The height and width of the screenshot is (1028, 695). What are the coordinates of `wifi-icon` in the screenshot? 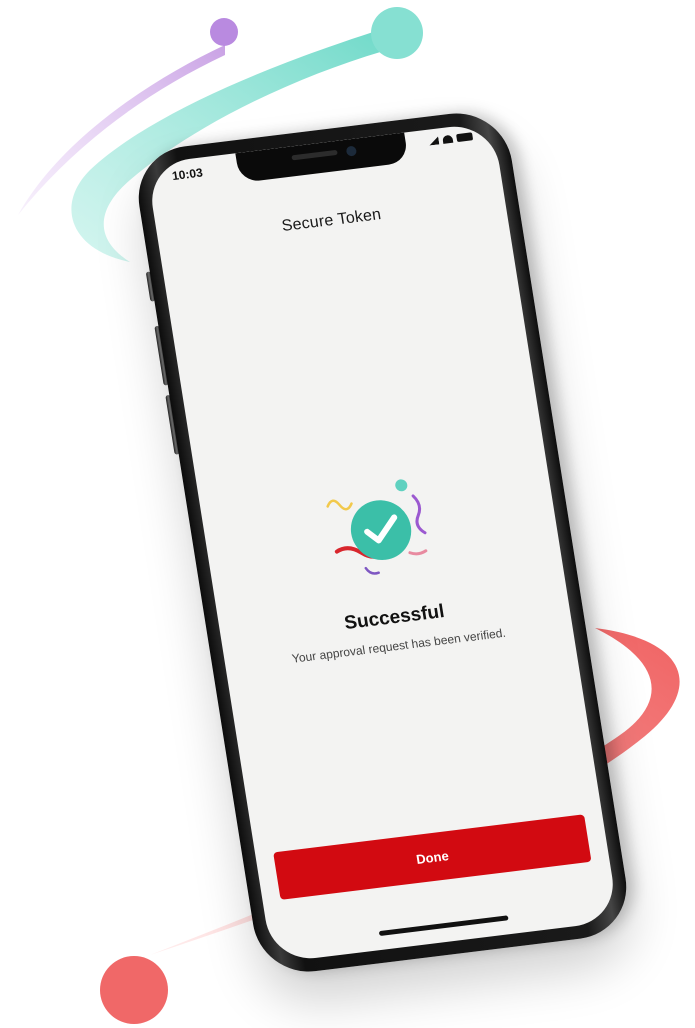 It's located at (448, 139).